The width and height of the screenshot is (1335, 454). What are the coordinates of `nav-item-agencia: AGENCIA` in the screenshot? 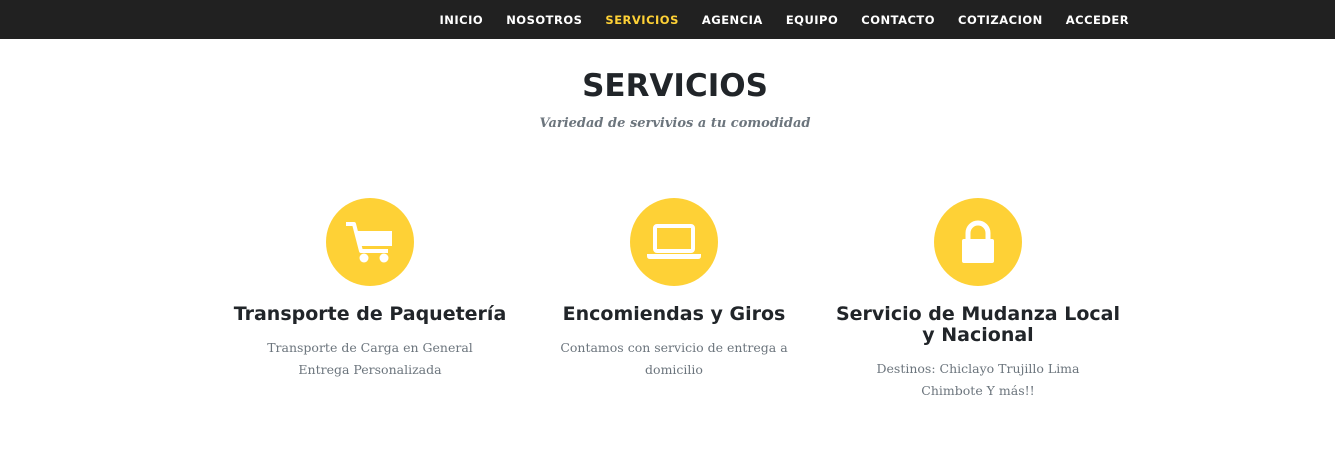 It's located at (732, 20).